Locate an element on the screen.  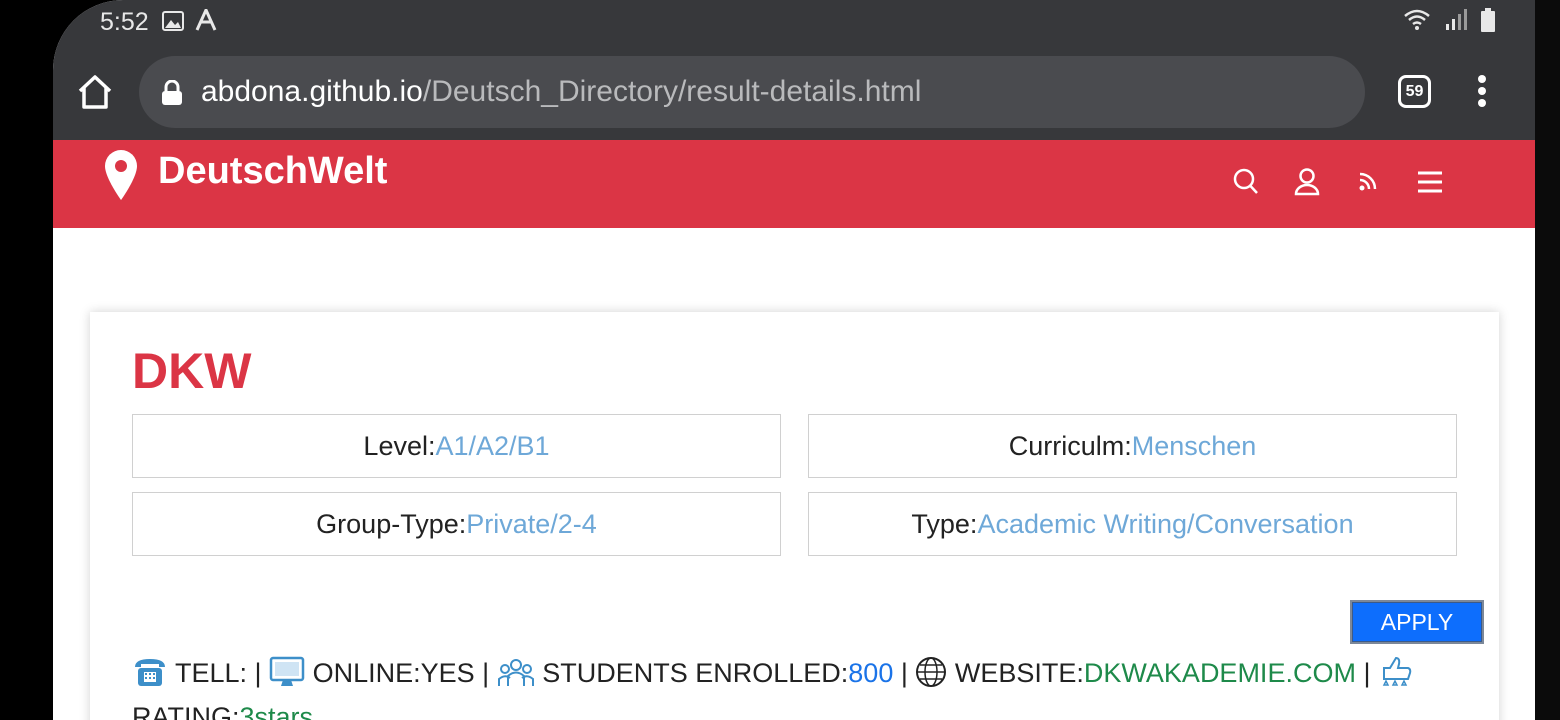
map-pin-icon is located at coordinates (121, 177).